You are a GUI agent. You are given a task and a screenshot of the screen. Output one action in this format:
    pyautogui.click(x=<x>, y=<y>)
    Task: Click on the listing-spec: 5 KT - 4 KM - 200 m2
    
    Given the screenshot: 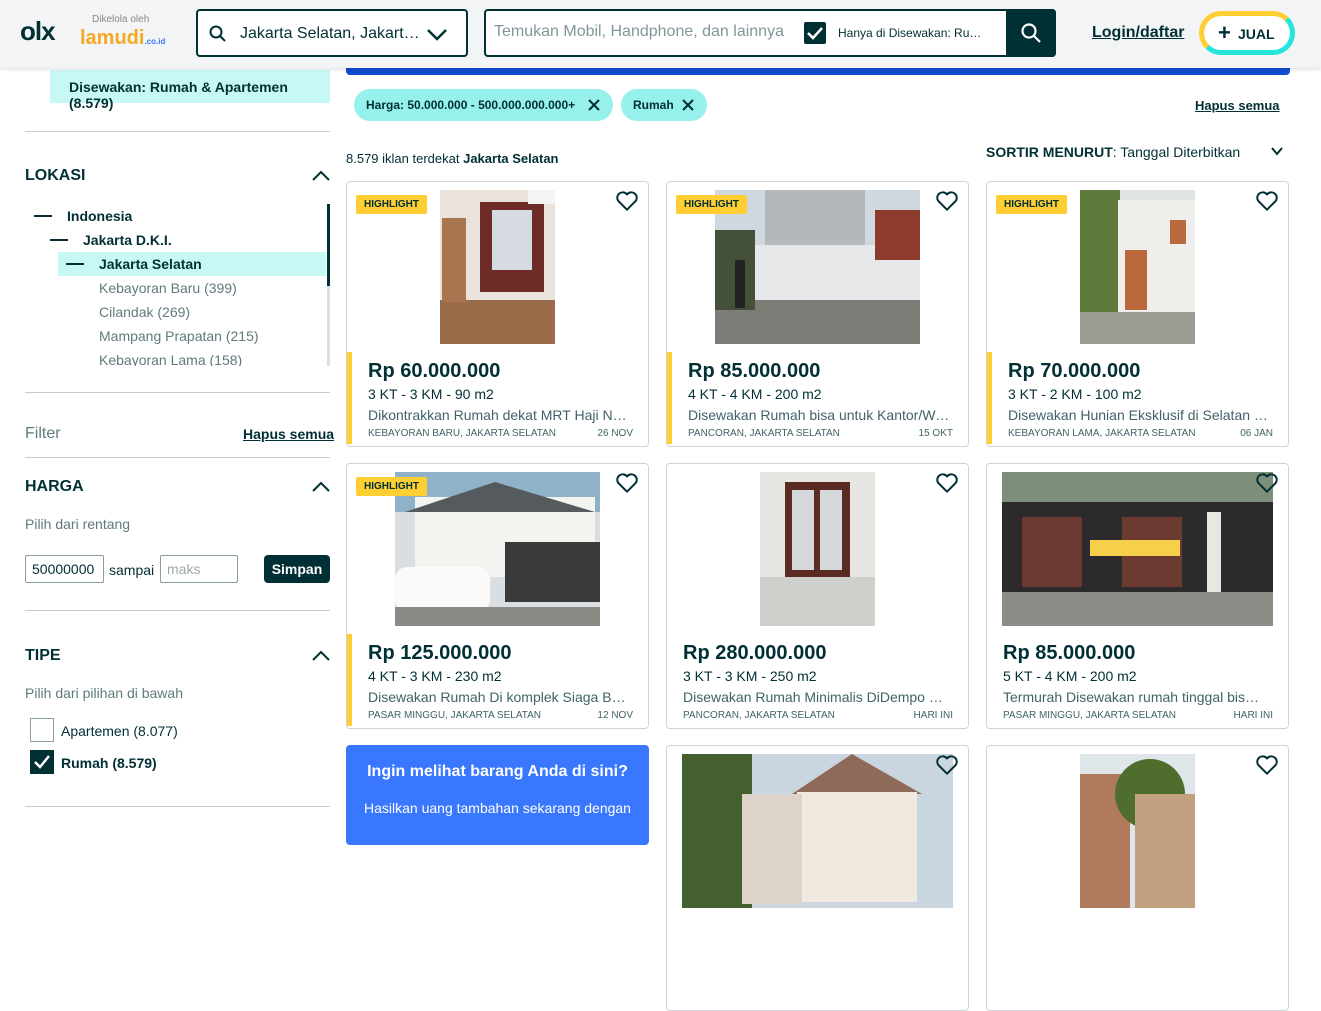 What is the action you would take?
    pyautogui.click(x=1070, y=676)
    